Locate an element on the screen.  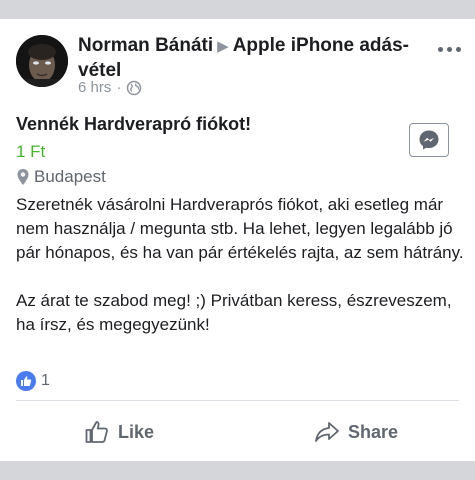
message-seller-button is located at coordinates (429, 140).